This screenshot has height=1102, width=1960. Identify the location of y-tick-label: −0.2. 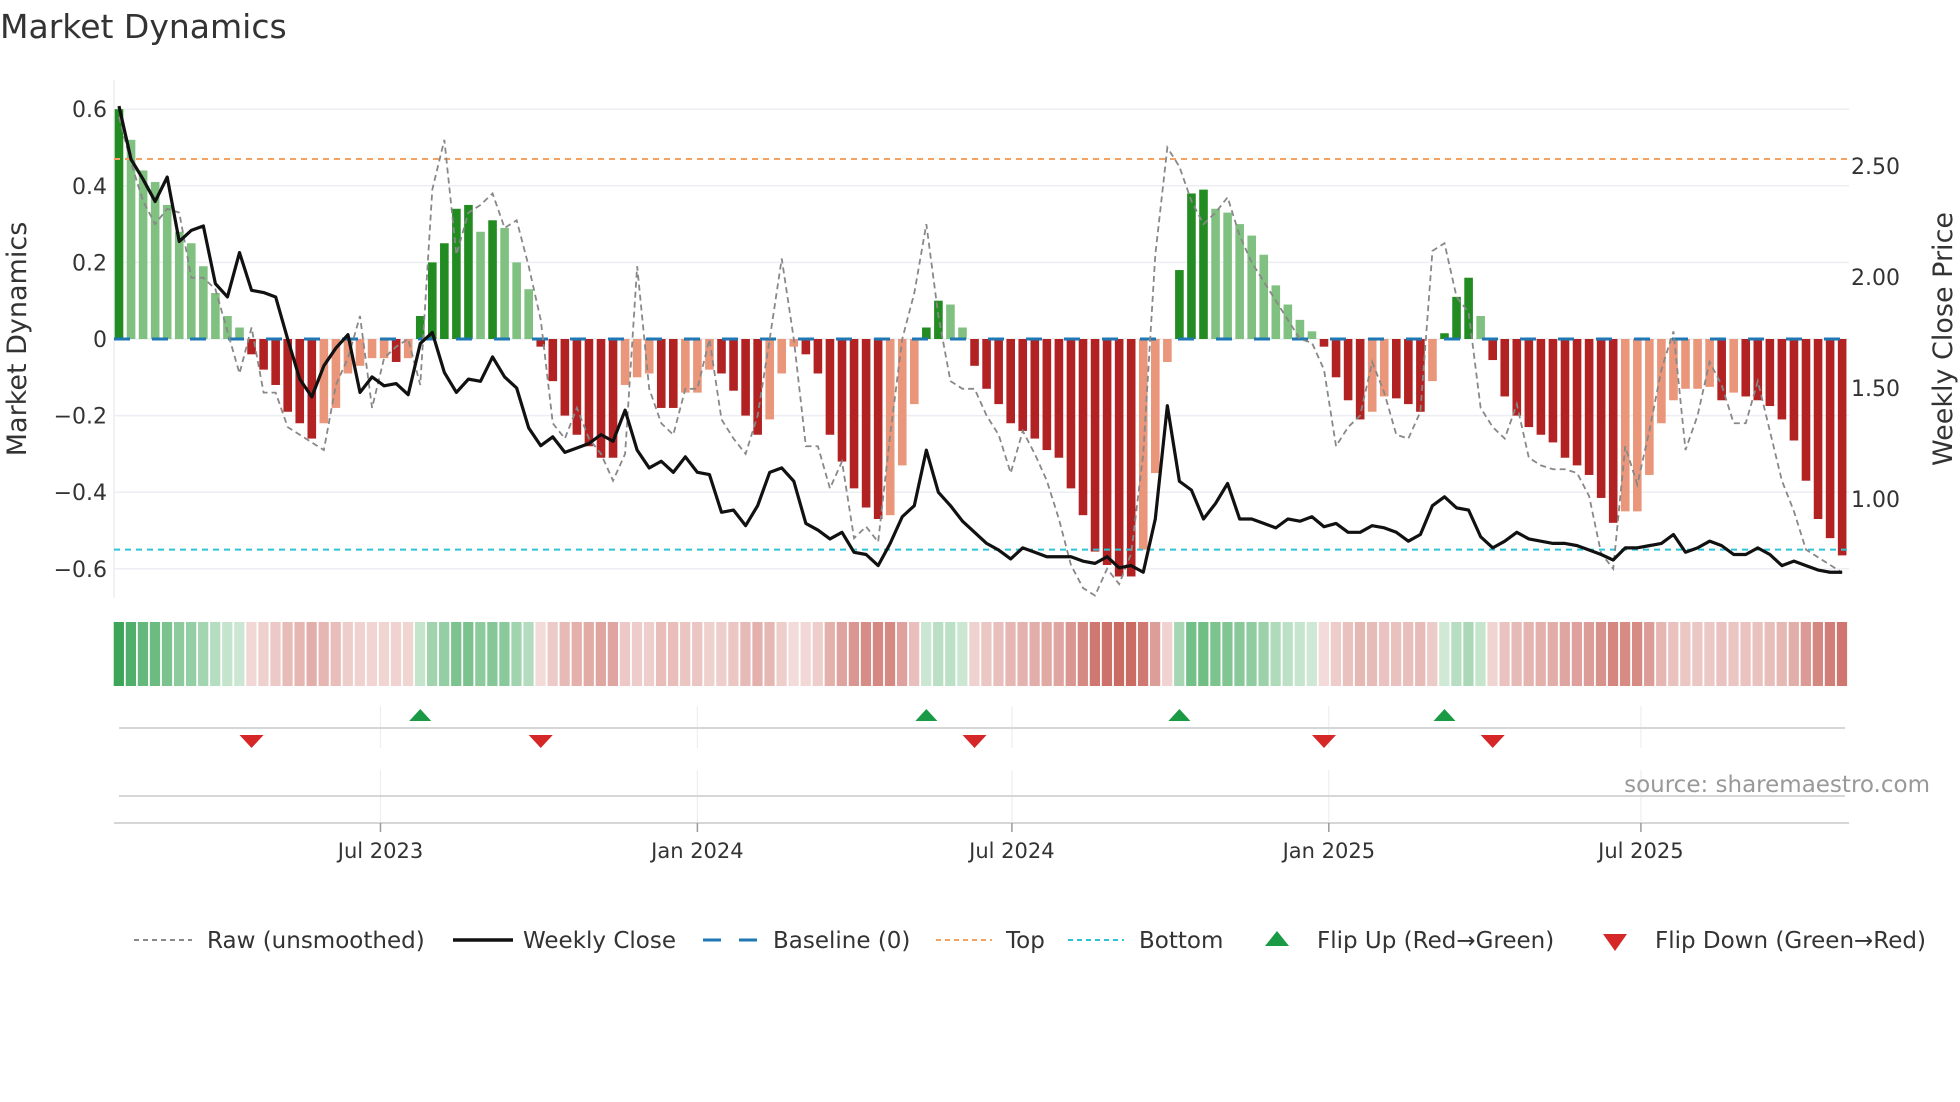
(80, 417).